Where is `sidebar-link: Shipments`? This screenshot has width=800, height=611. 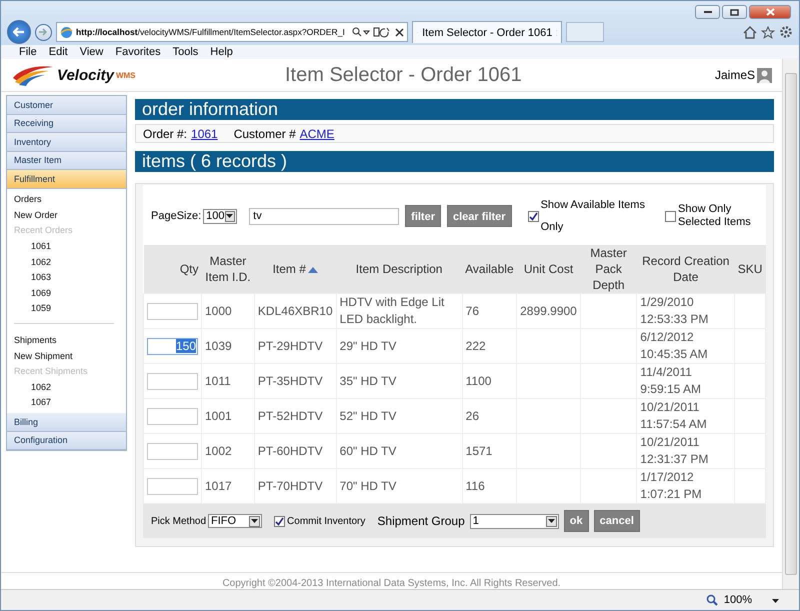
sidebar-link: Shipments is located at coordinates (70, 340).